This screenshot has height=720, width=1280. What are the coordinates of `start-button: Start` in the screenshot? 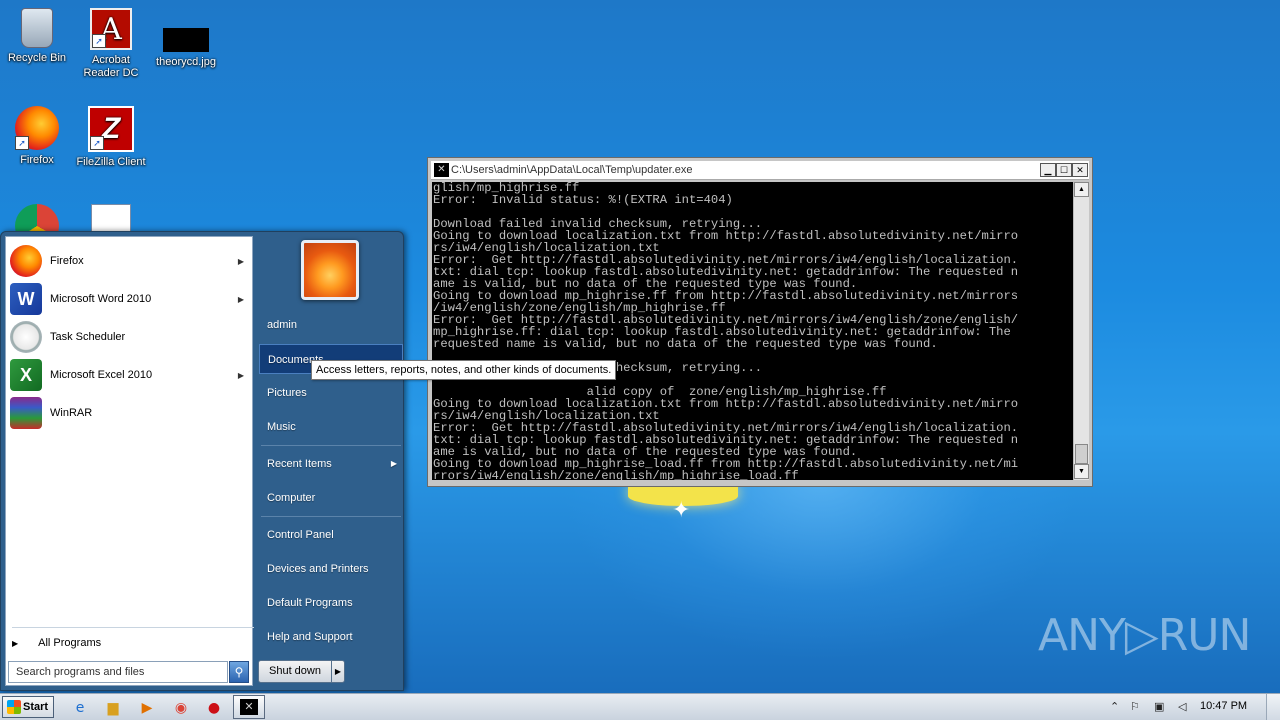 It's located at (28, 707).